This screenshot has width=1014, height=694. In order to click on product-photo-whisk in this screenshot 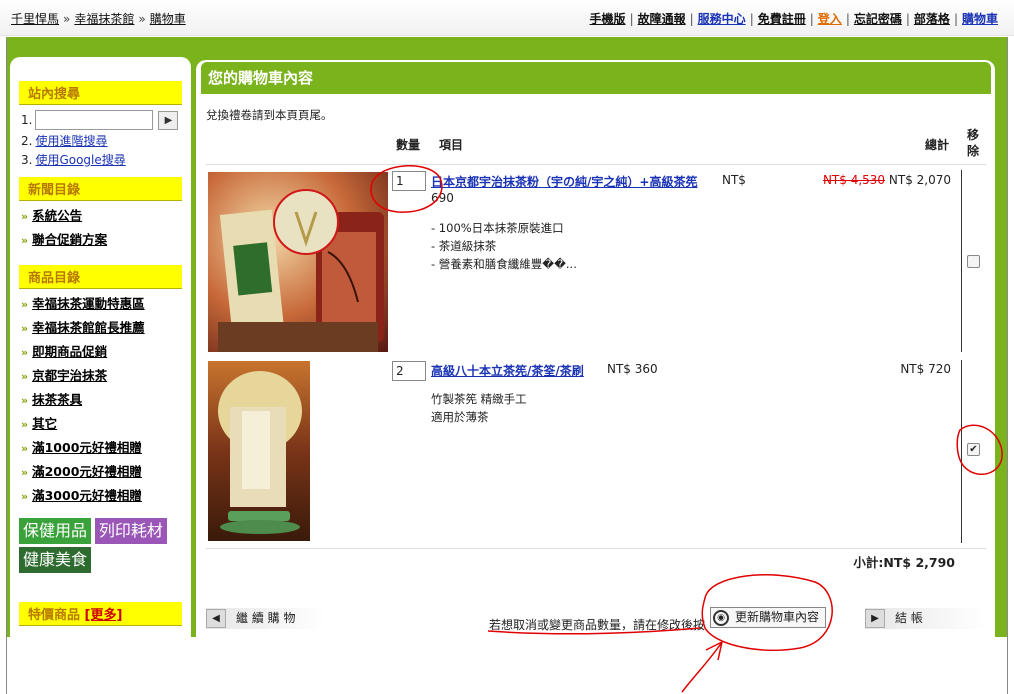, I will do `click(259, 451)`.